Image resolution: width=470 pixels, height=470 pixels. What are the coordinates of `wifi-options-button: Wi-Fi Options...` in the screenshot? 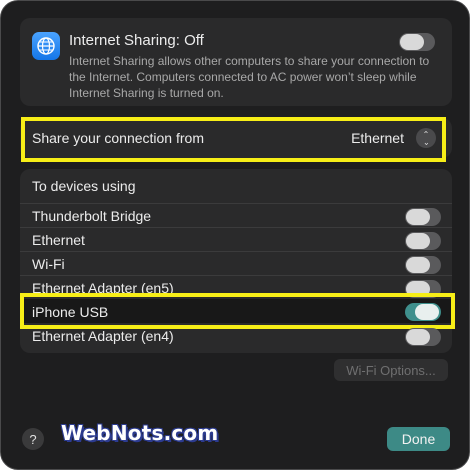 It's located at (391, 370).